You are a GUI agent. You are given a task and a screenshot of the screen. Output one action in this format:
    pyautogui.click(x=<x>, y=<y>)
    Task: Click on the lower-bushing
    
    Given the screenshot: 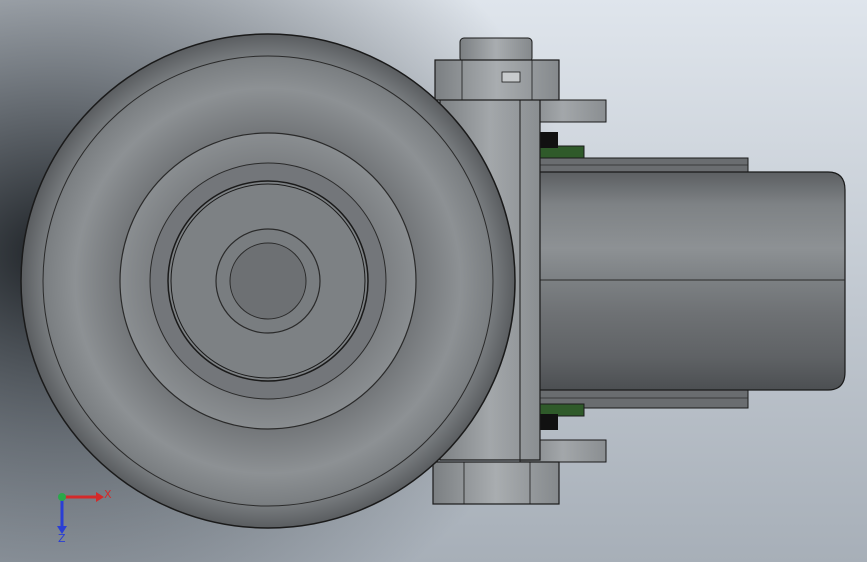 What is the action you would take?
    pyautogui.click(x=549, y=422)
    